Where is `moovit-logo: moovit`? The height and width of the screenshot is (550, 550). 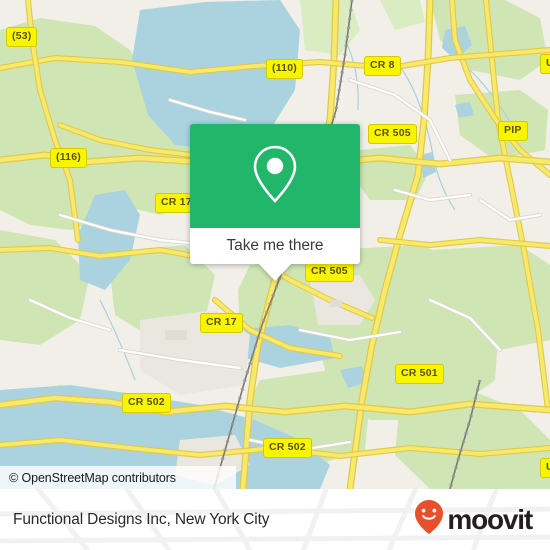
moovit-logo: moovit is located at coordinates (473, 519).